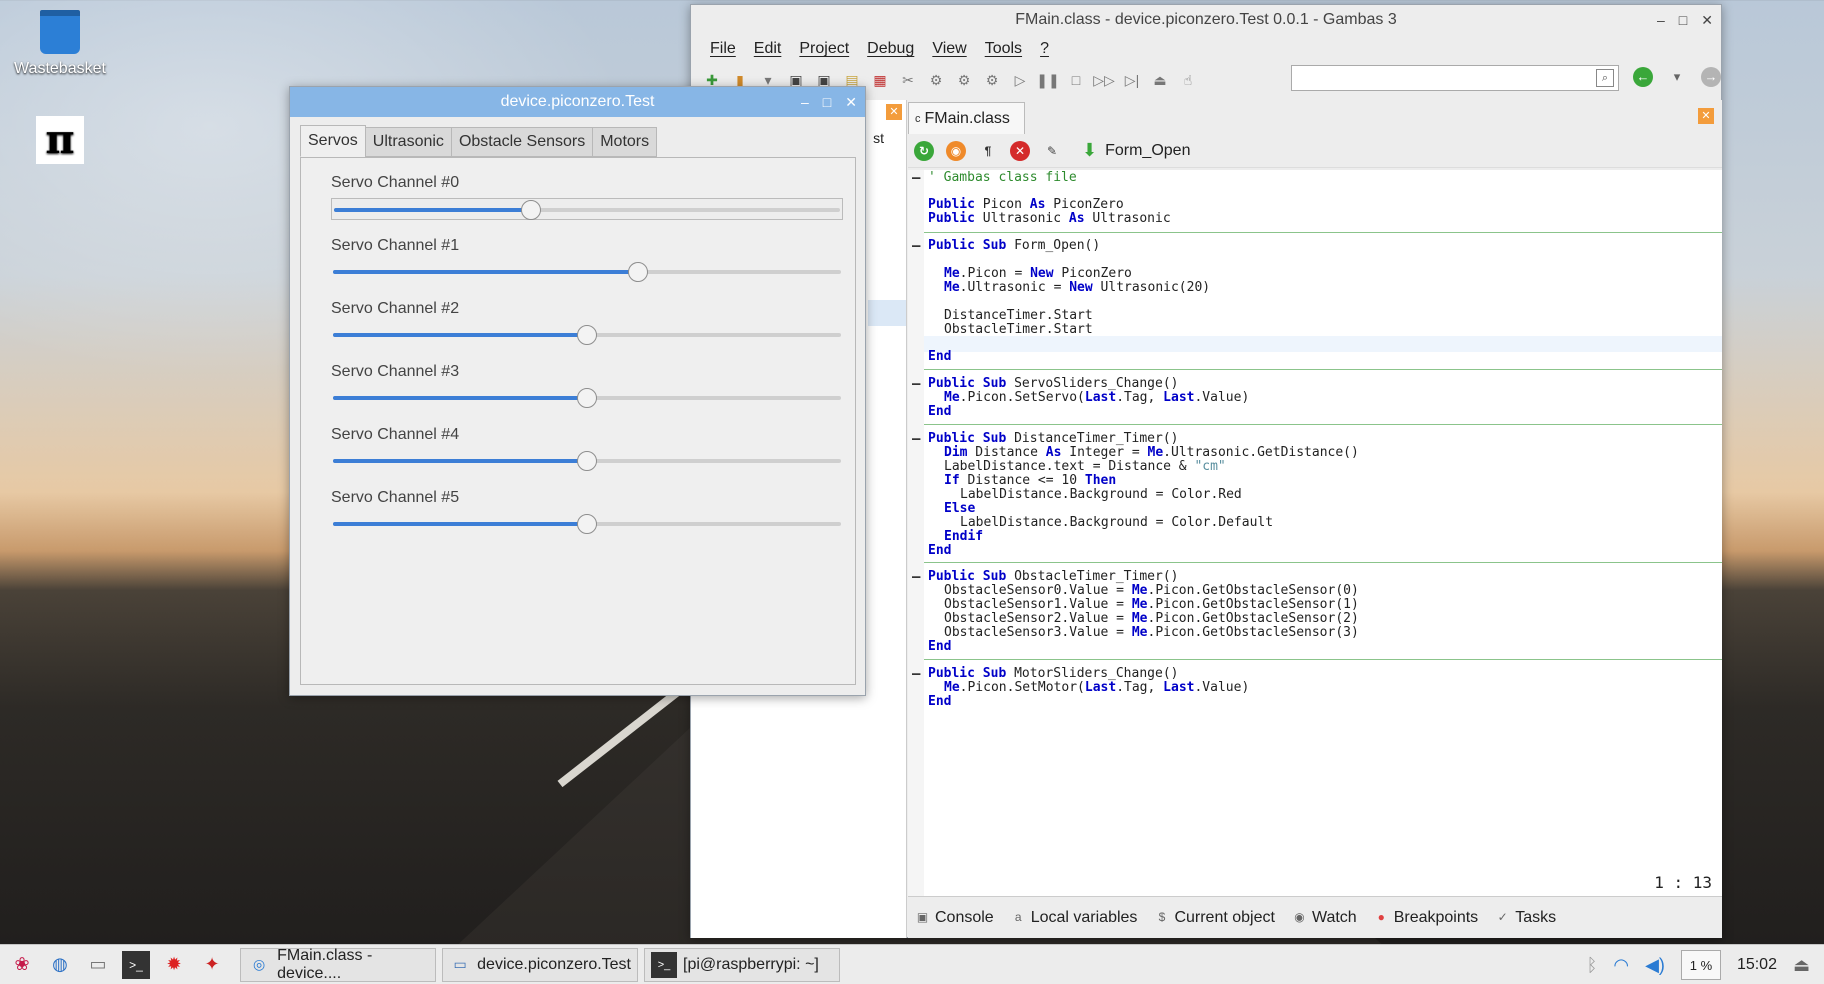 This screenshot has height=984, width=1824. I want to click on back-icon: ←, so click(1643, 77).